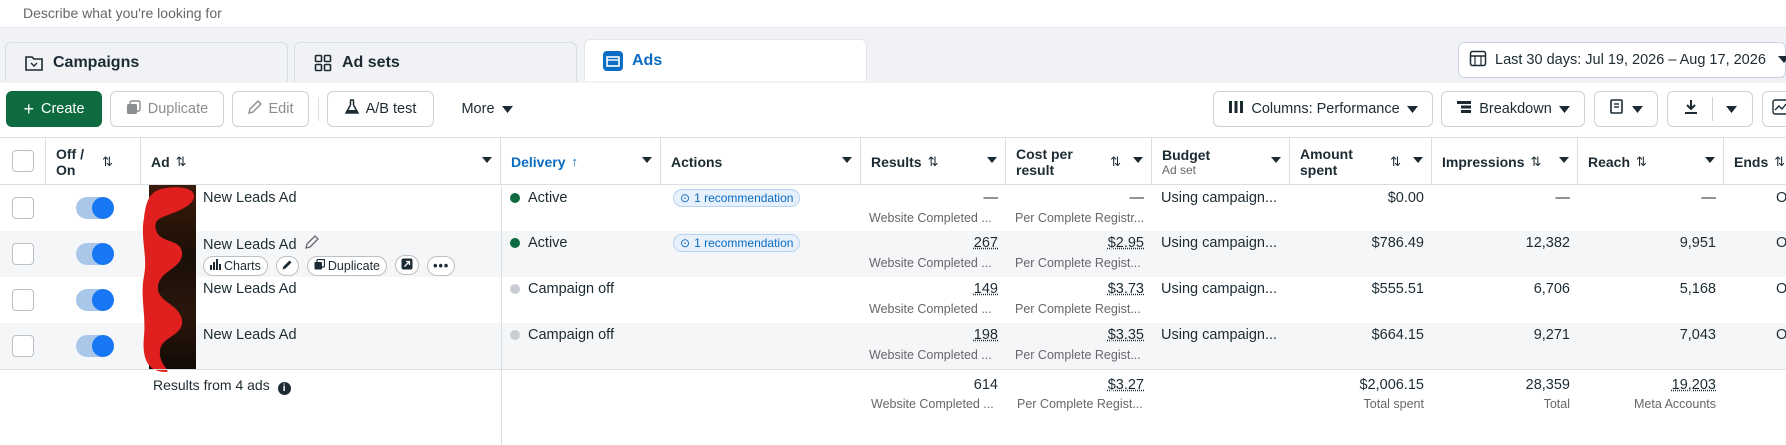  Describe the element at coordinates (347, 266) in the screenshot. I see `row-duplicate-button: Duplicate` at that location.